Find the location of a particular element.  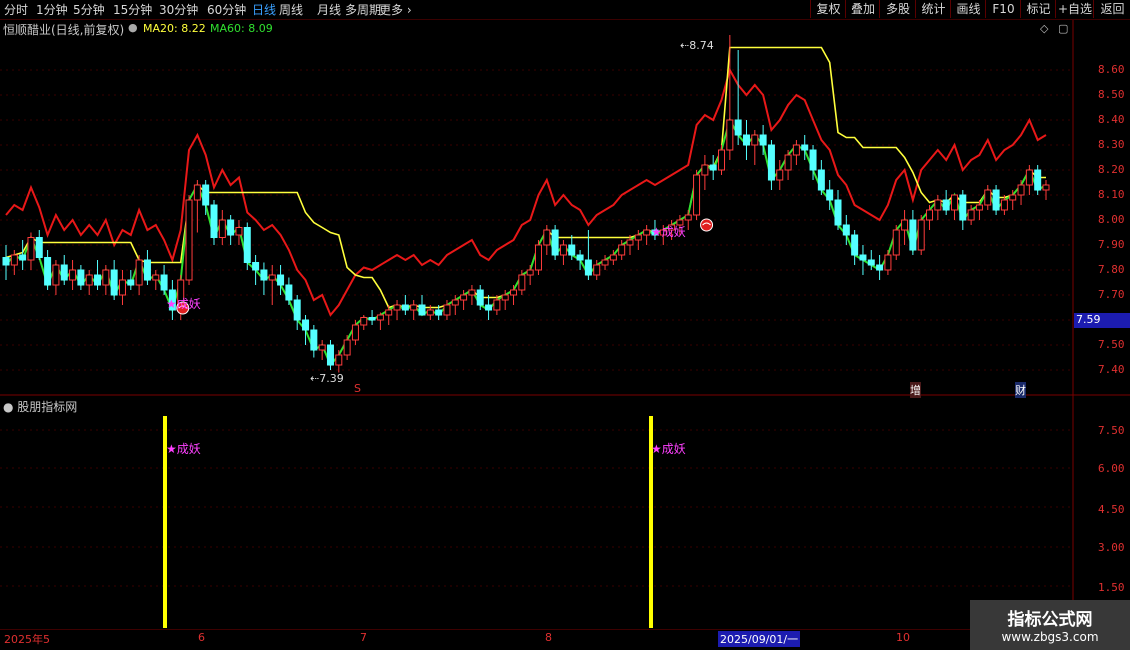

period-tab-9: 多周期 is located at coordinates (363, 9).